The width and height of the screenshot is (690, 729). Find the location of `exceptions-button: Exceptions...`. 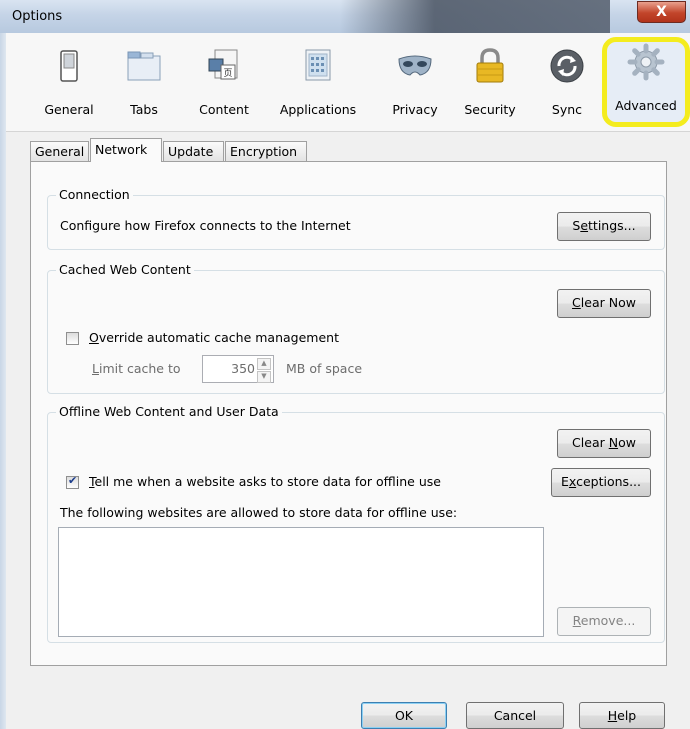

exceptions-button: Exceptions... is located at coordinates (601, 482).